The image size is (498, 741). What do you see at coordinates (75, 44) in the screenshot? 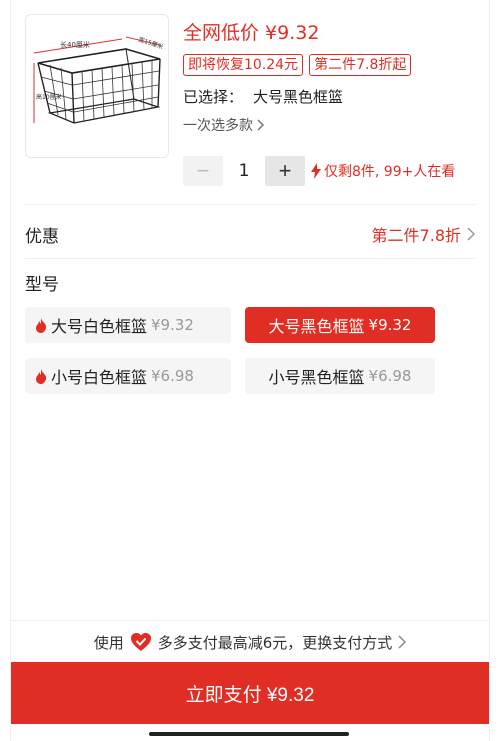
I see `length-label: 长40厘米` at bounding box center [75, 44].